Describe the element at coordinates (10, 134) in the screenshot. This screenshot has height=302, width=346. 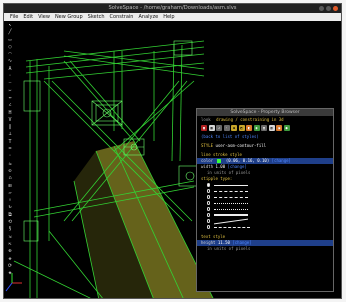
I see `perpendicular-icon: ⊥` at that location.